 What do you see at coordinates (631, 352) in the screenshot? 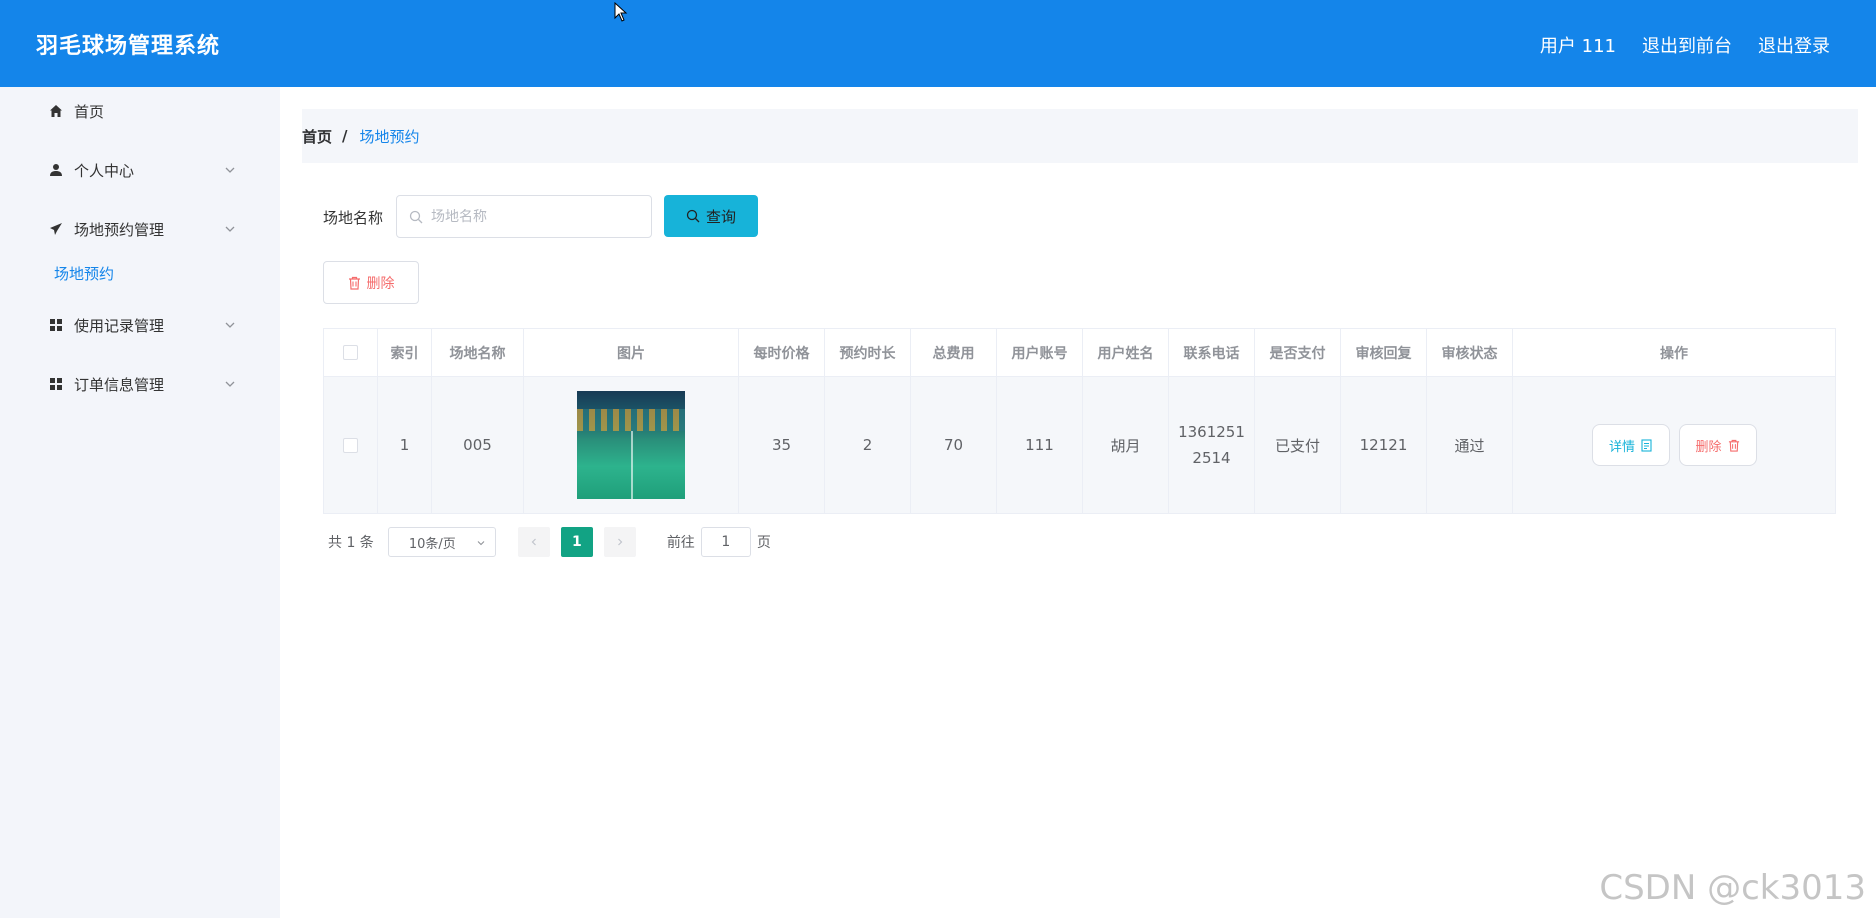
I see `column-header: 图片` at bounding box center [631, 352].